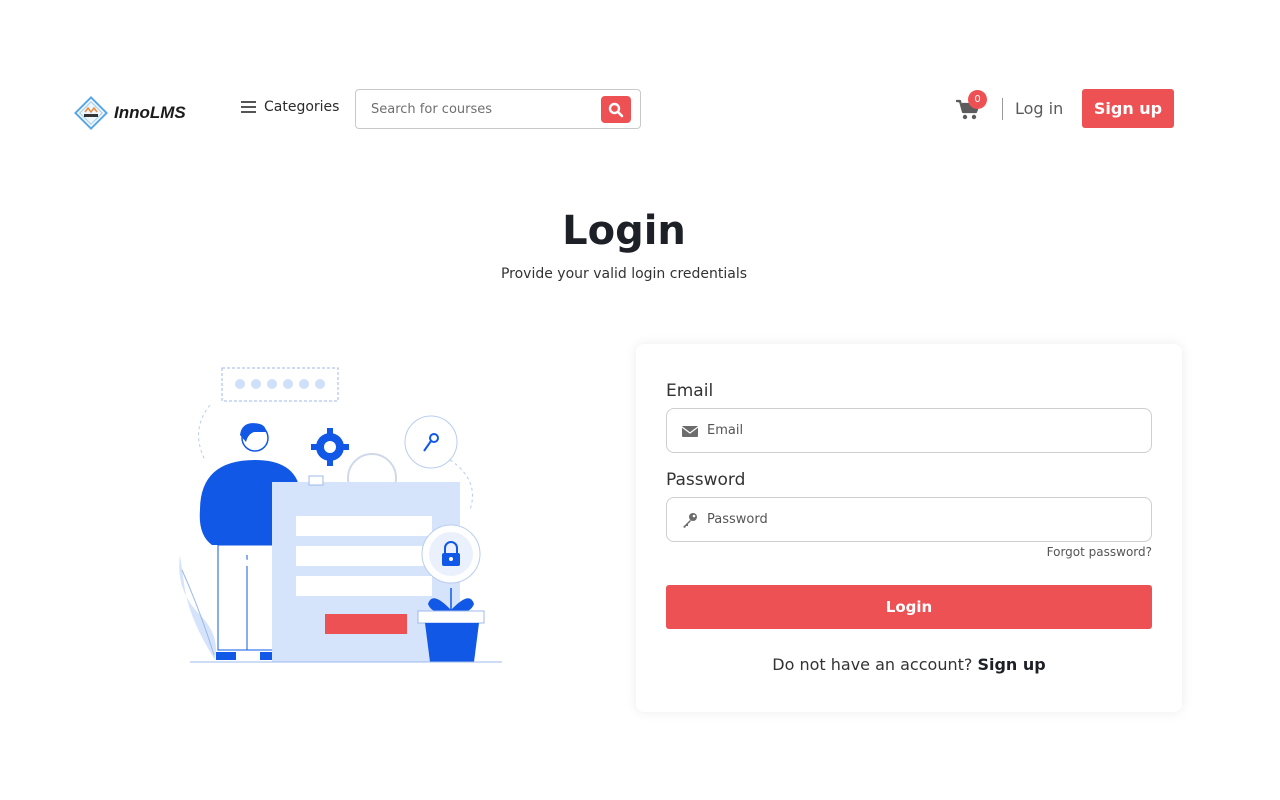  I want to click on no-account-text: Do not have an account?, so click(872, 664).